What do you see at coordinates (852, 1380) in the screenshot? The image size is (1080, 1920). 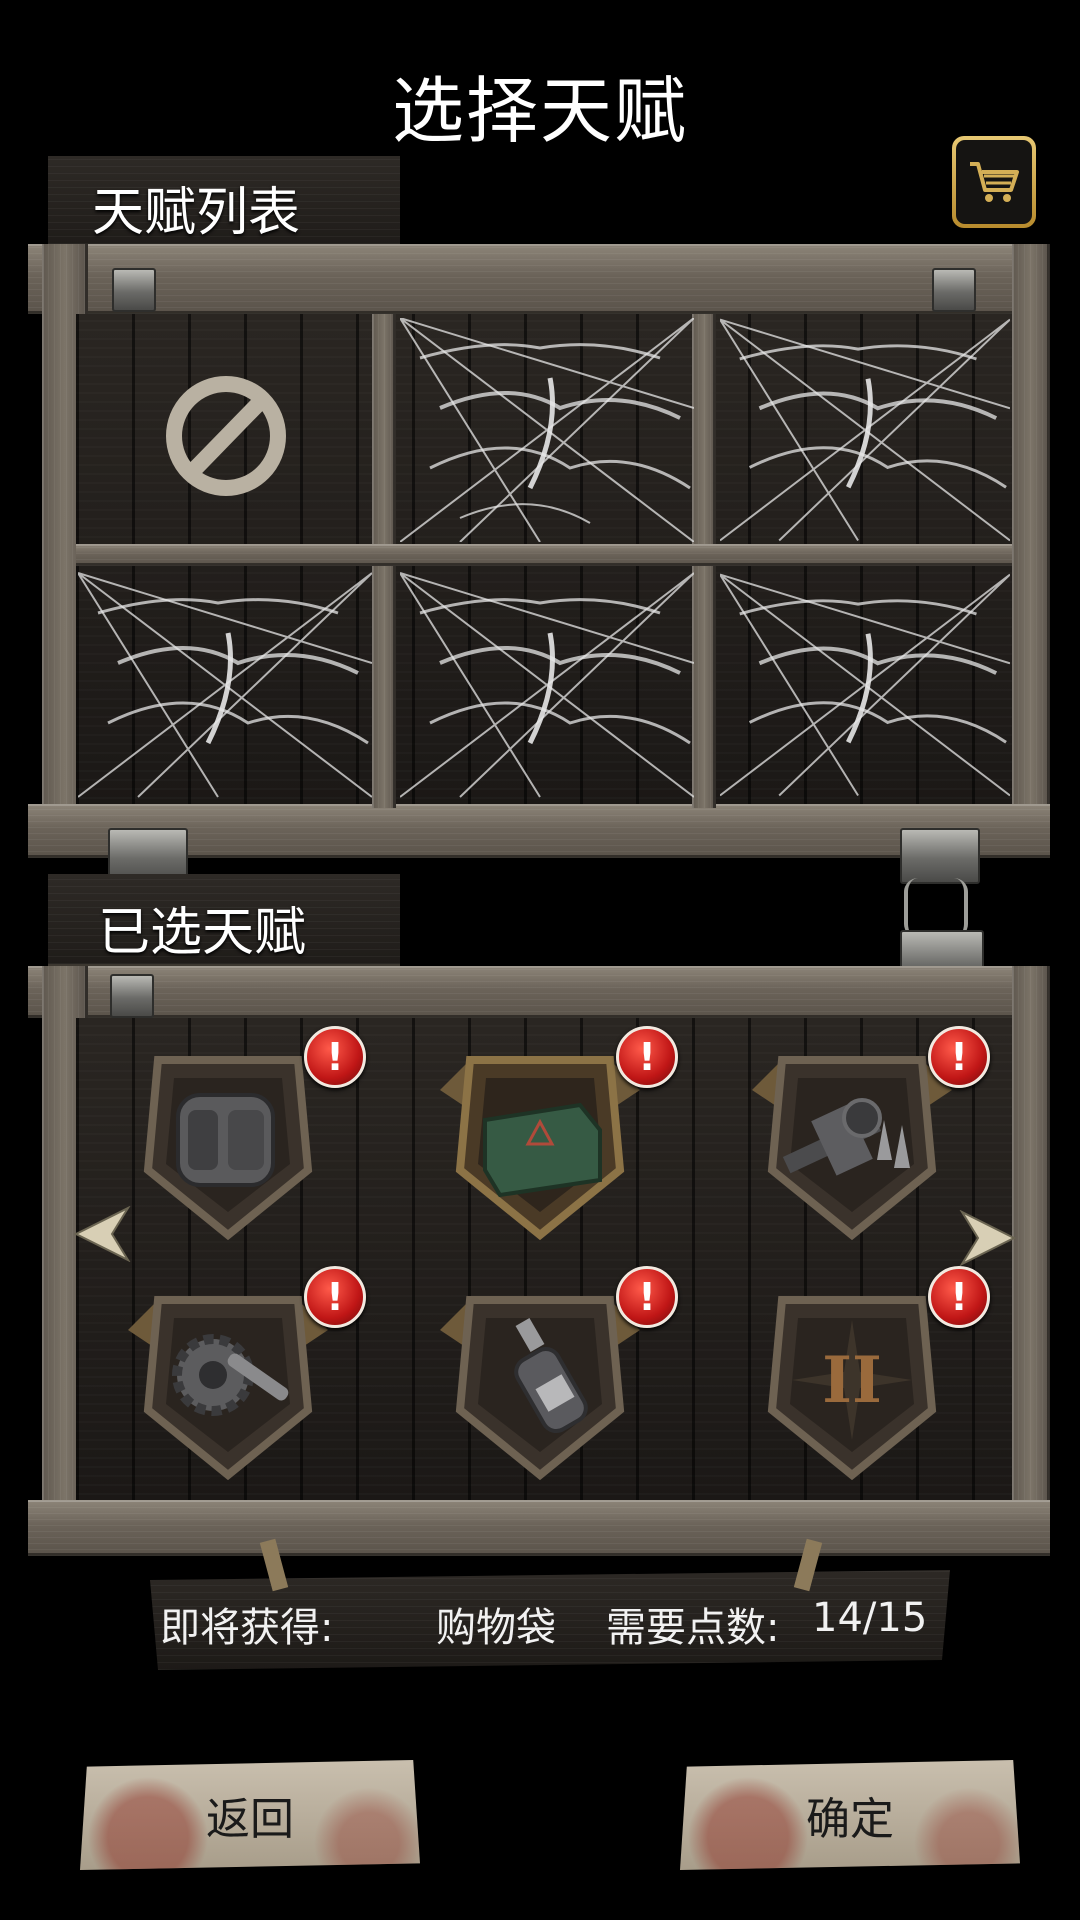 I see `svg-text: II` at bounding box center [852, 1380].